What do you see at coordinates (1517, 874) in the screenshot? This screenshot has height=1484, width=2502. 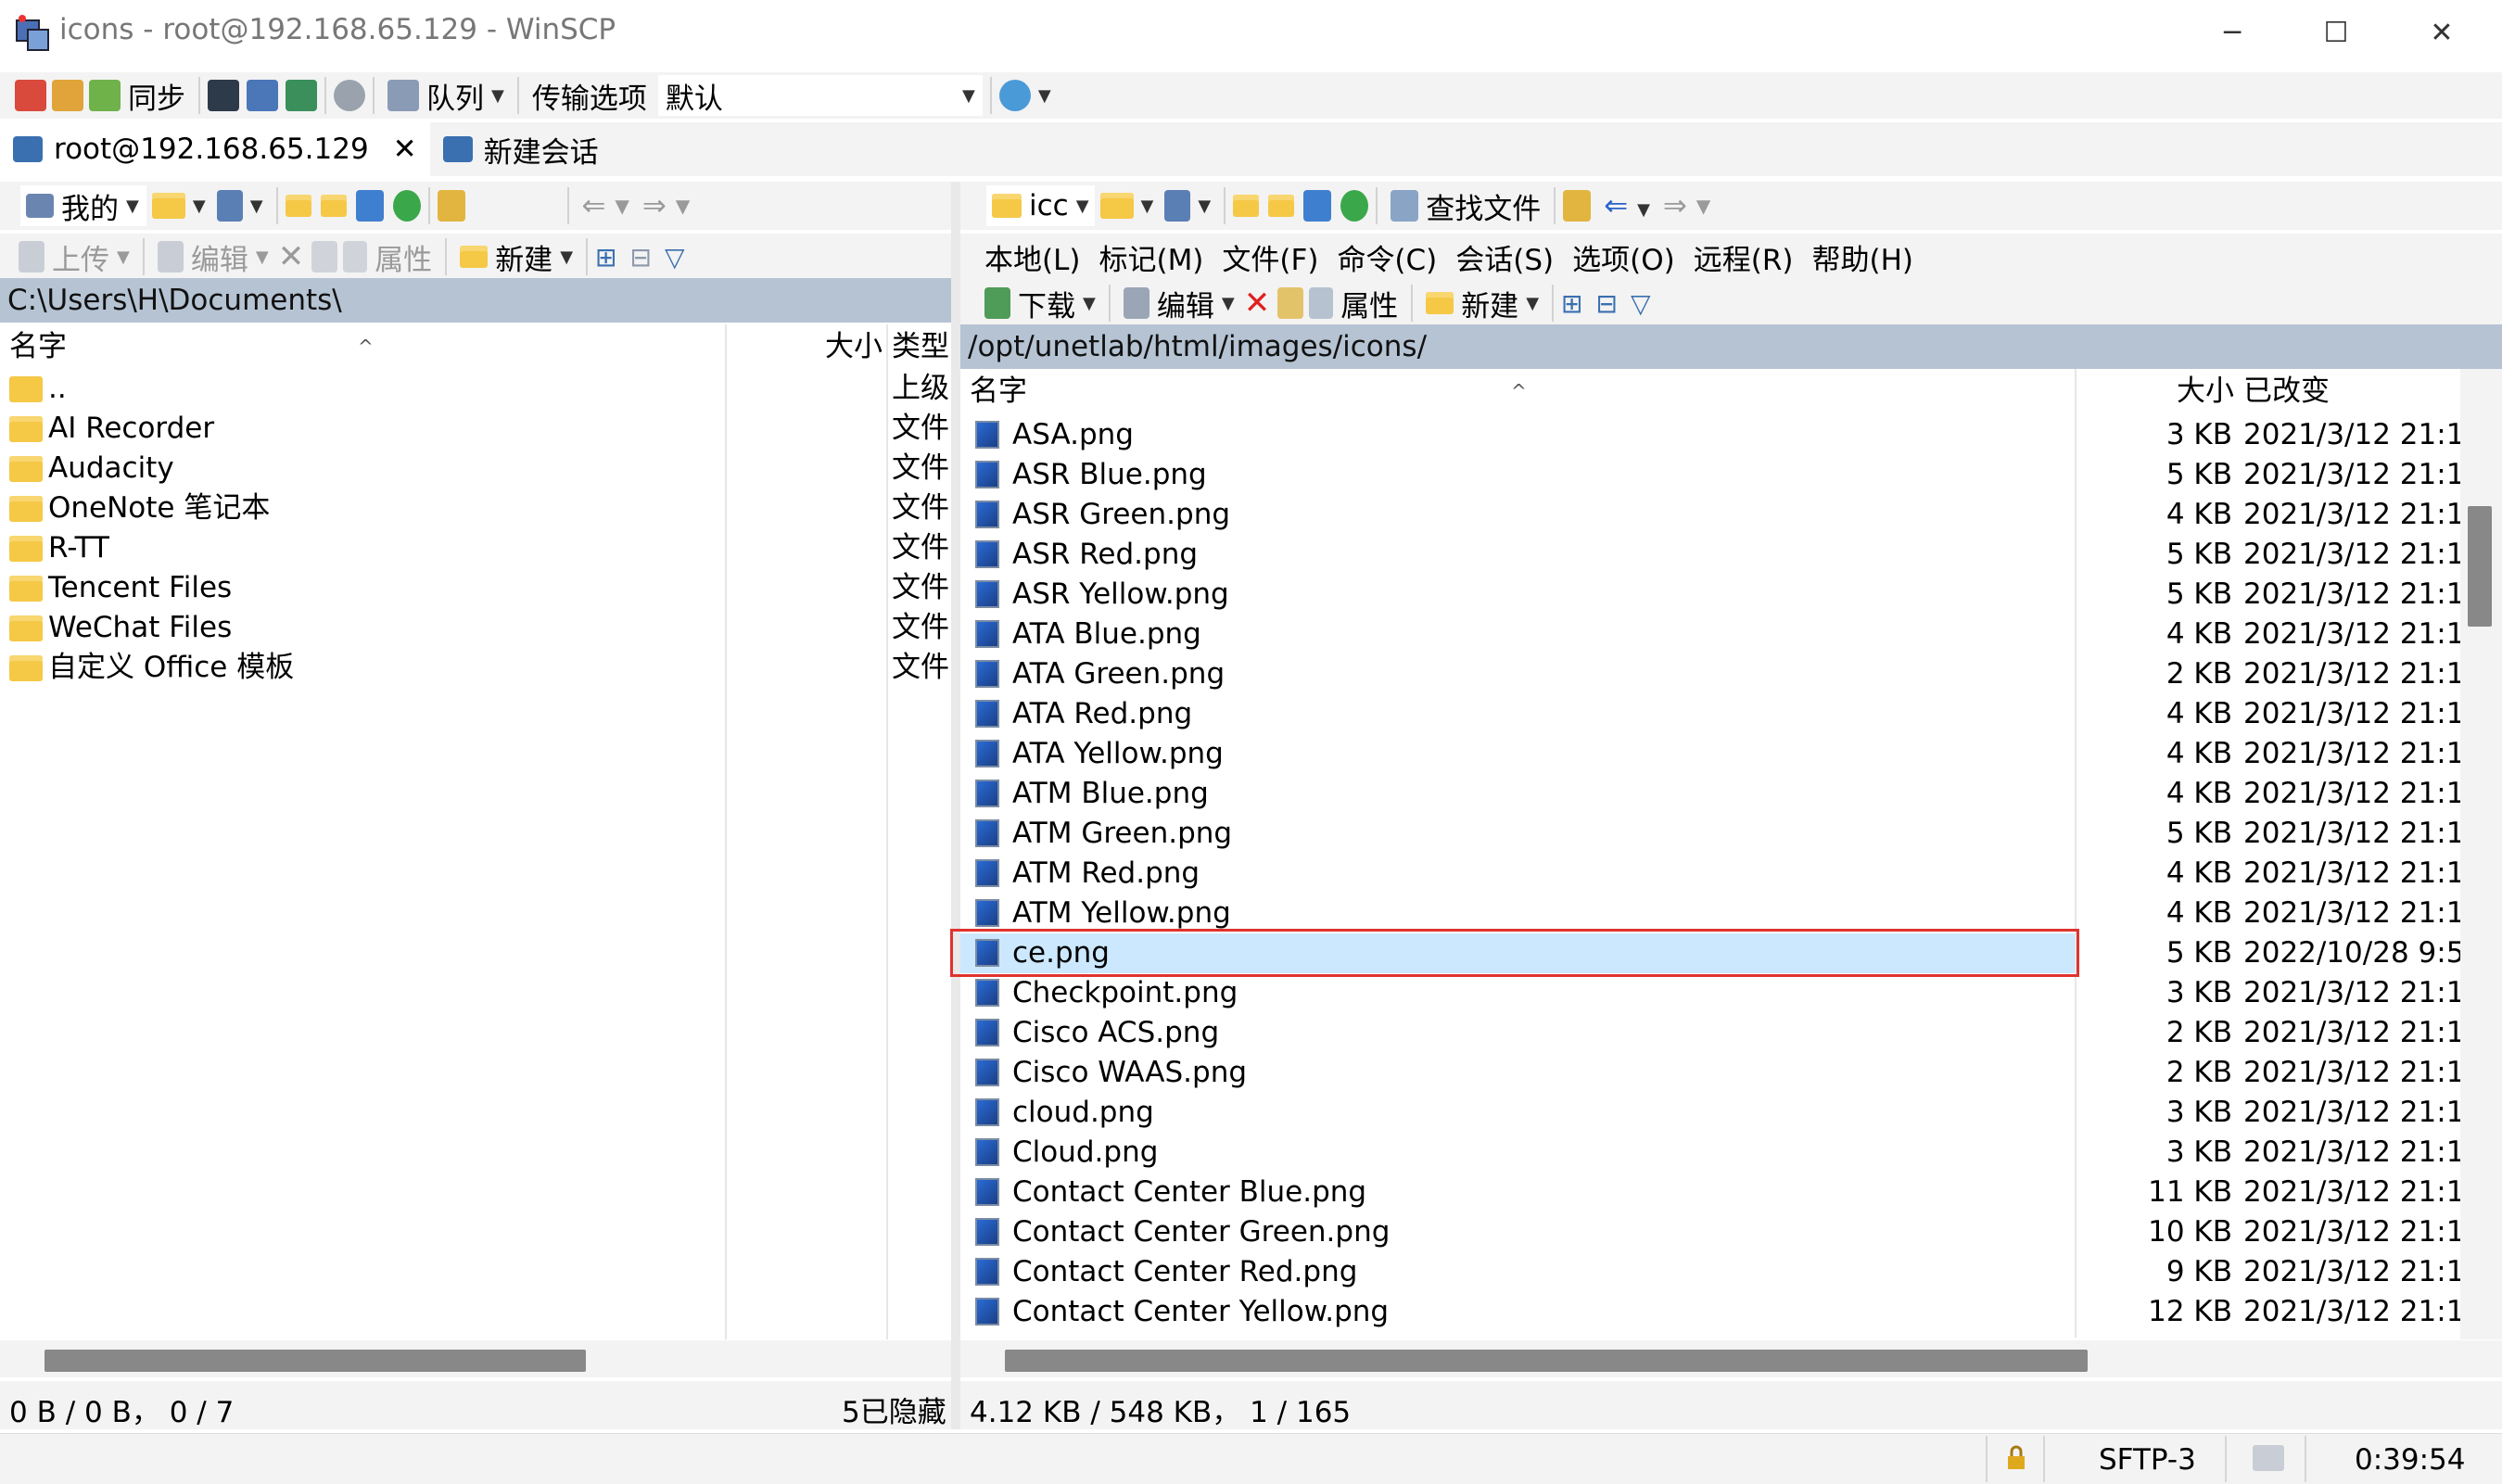 I see `table-row: ATM Red.png` at bounding box center [1517, 874].